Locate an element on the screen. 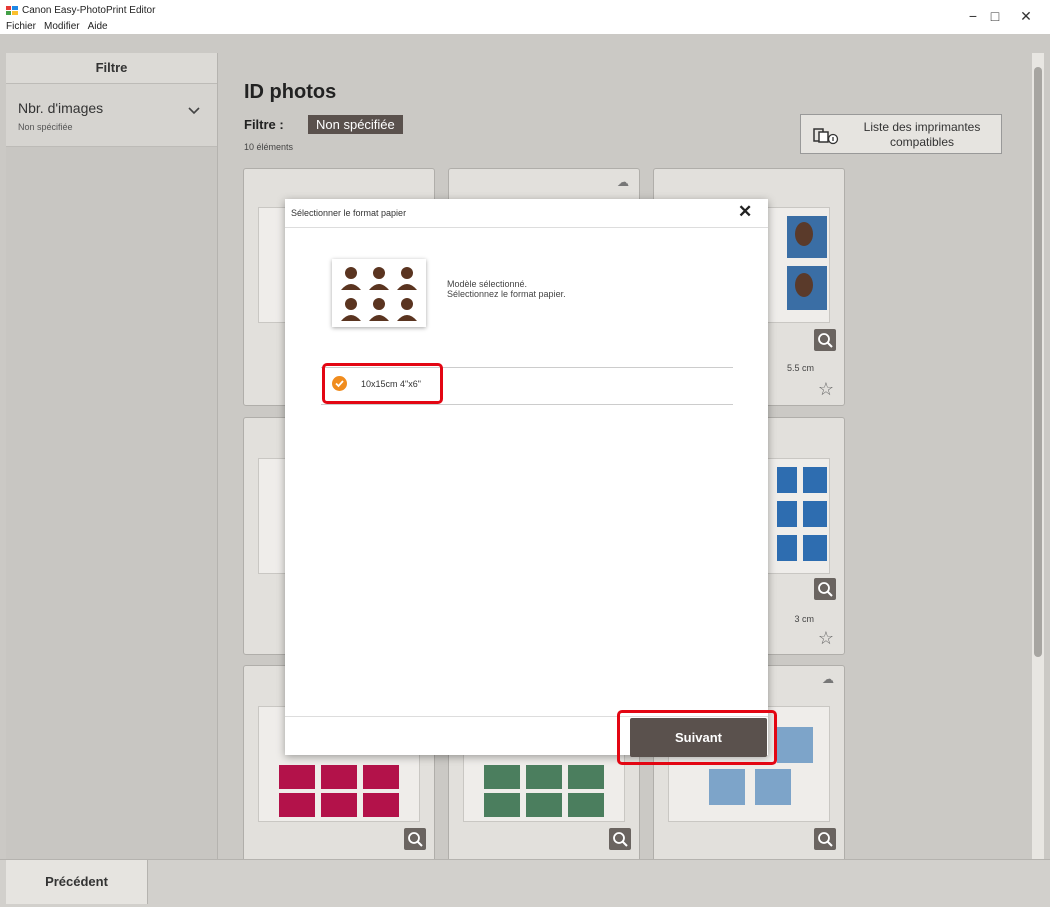  message-line2: Sélectionnez le format papier. is located at coordinates (506, 294).